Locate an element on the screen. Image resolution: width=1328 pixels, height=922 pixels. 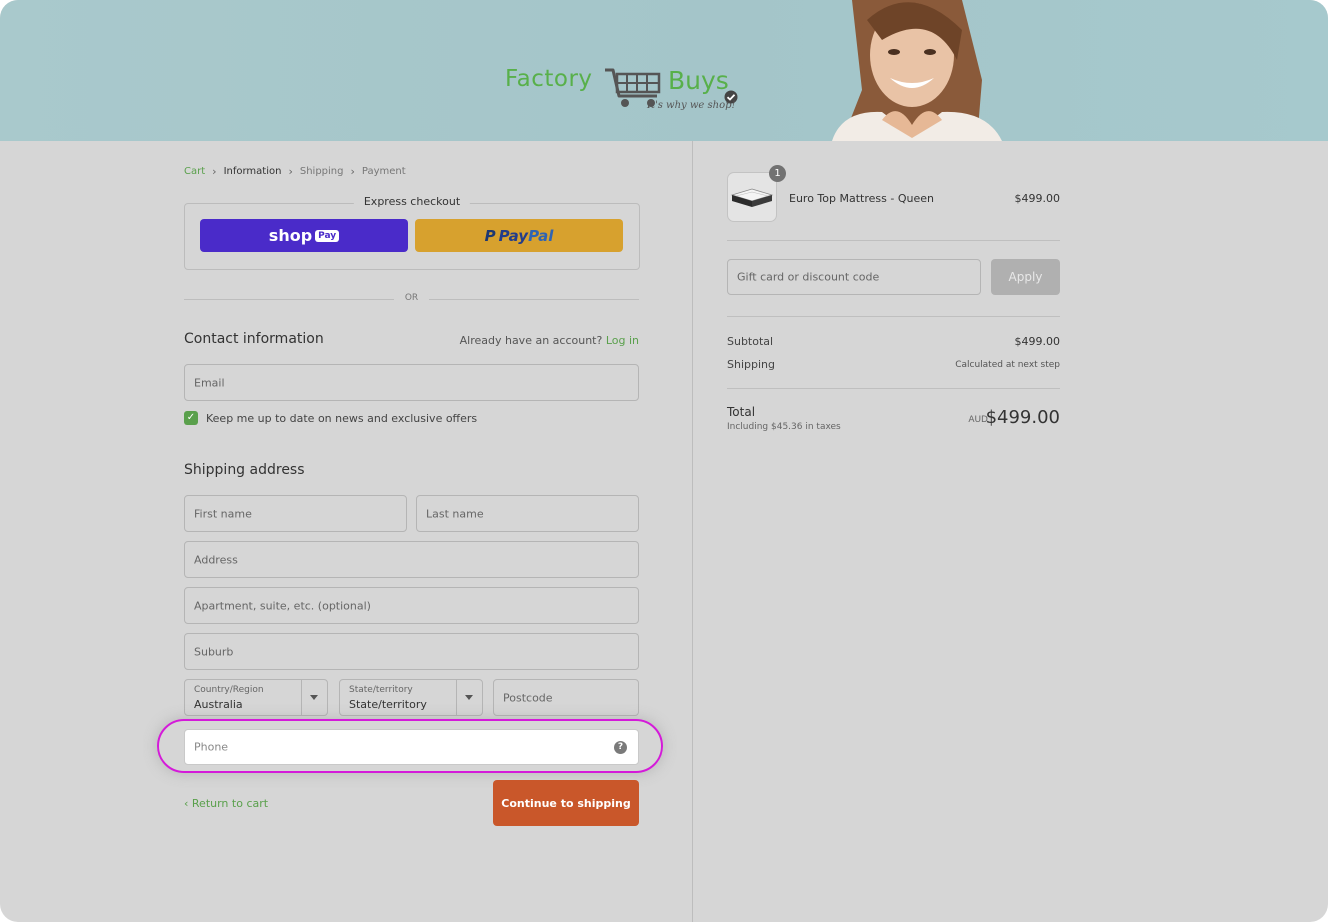
express-checkout-title: Express checkout is located at coordinates (412, 201).